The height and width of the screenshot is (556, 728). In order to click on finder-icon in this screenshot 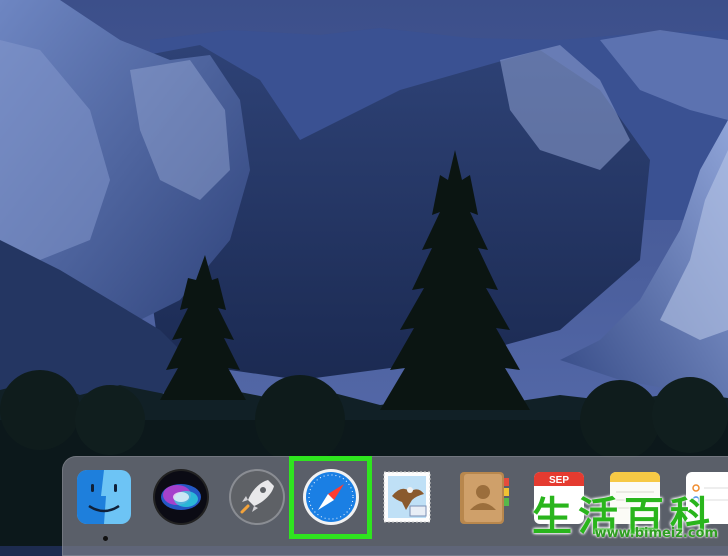, I will do `click(104, 497)`.